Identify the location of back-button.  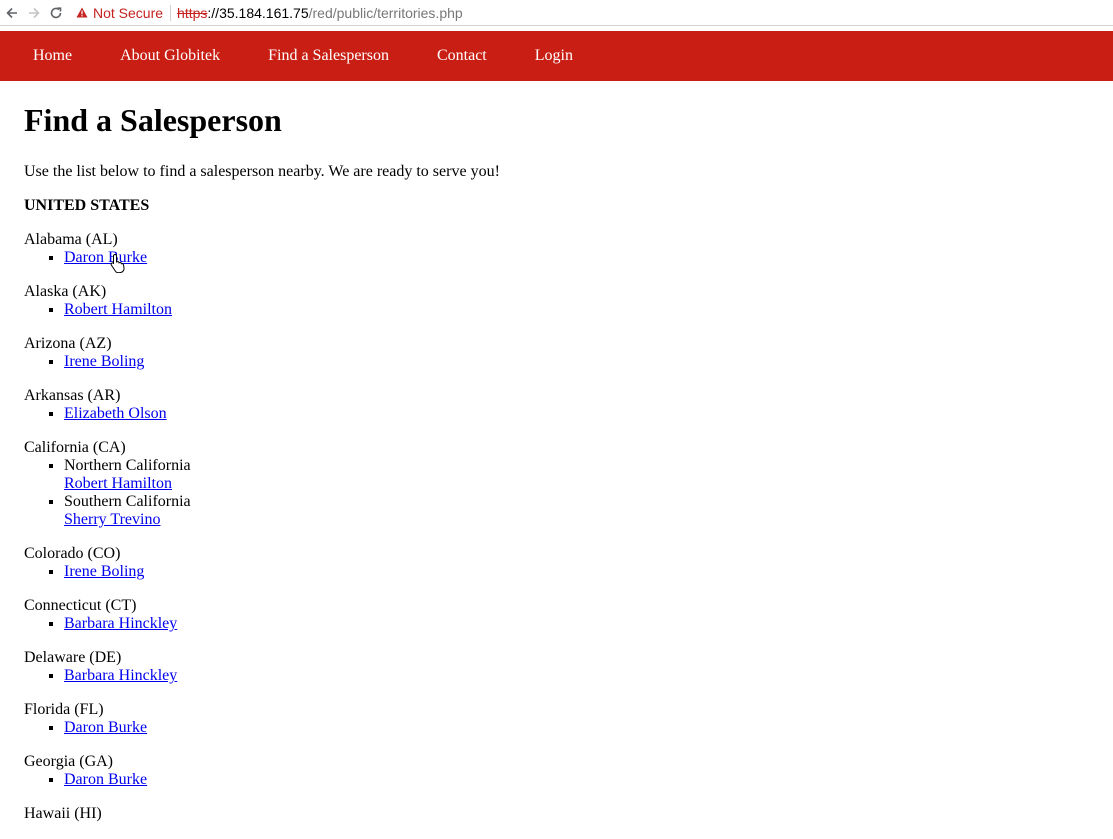
(12, 13).